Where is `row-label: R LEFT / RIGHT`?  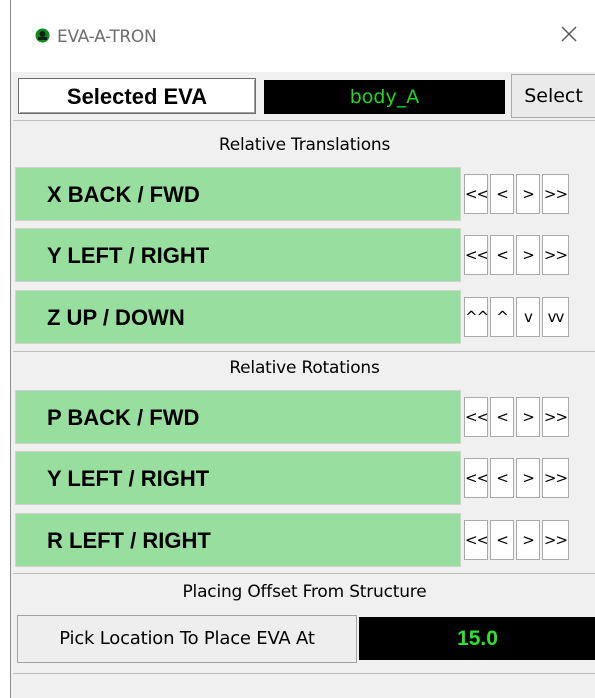
row-label: R LEFT / RIGHT is located at coordinates (238, 540).